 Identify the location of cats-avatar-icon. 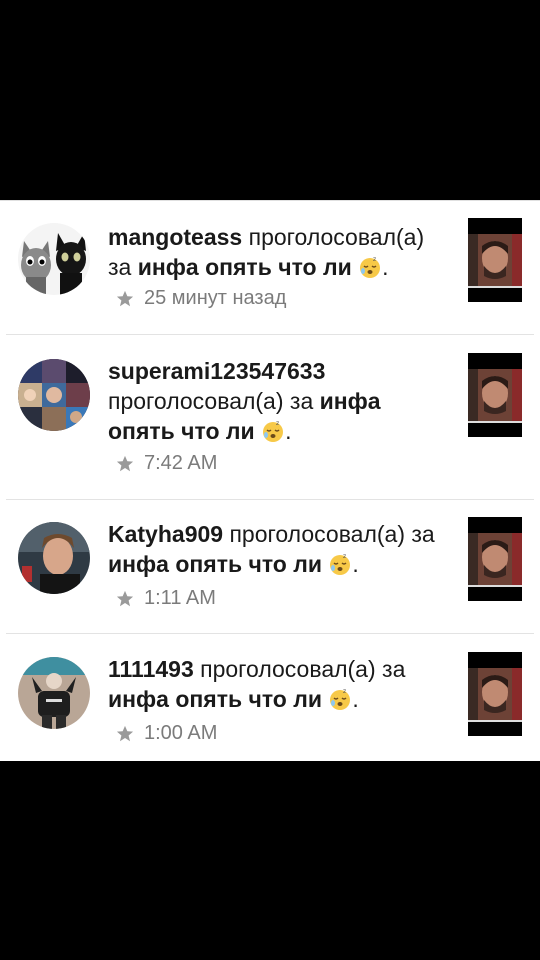
(54, 259).